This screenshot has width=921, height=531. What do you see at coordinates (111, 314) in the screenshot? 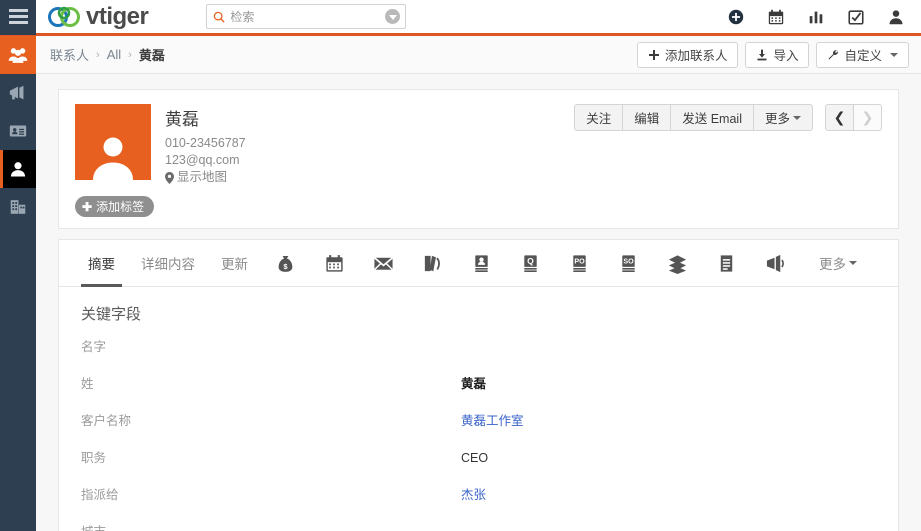
I see `key-fields-title: 关键字段` at bounding box center [111, 314].